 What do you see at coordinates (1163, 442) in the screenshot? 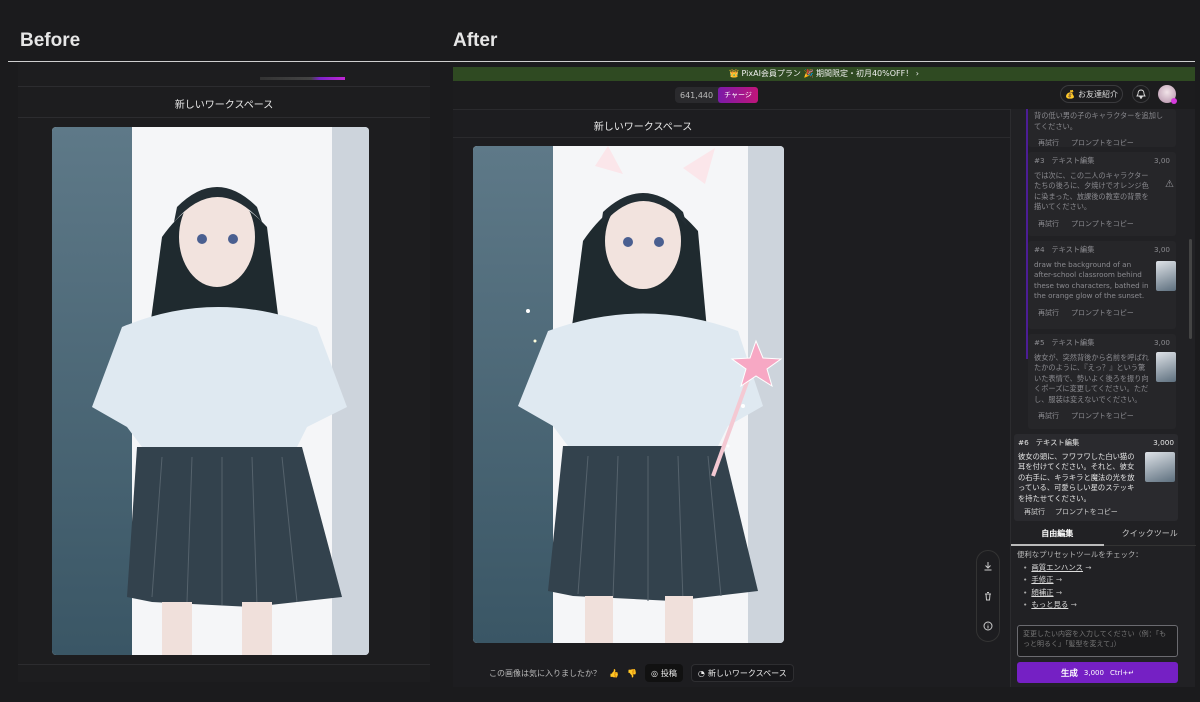
I see `history-cost: 3,000` at bounding box center [1163, 442].